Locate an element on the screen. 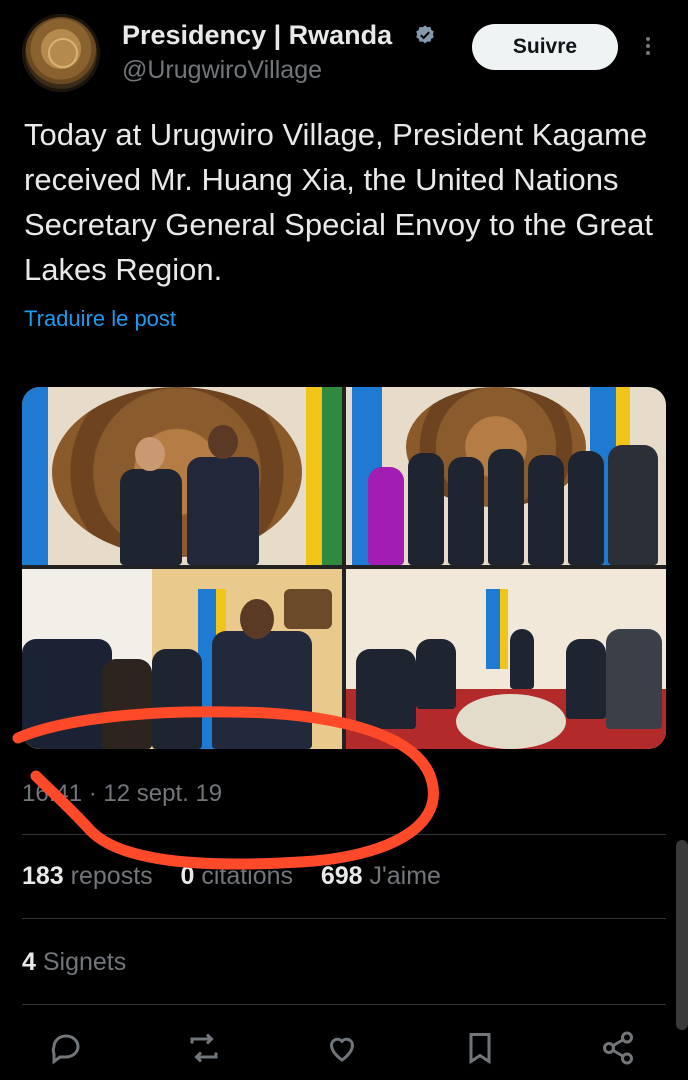 The image size is (688, 1080). share-button is located at coordinates (622, 1052).